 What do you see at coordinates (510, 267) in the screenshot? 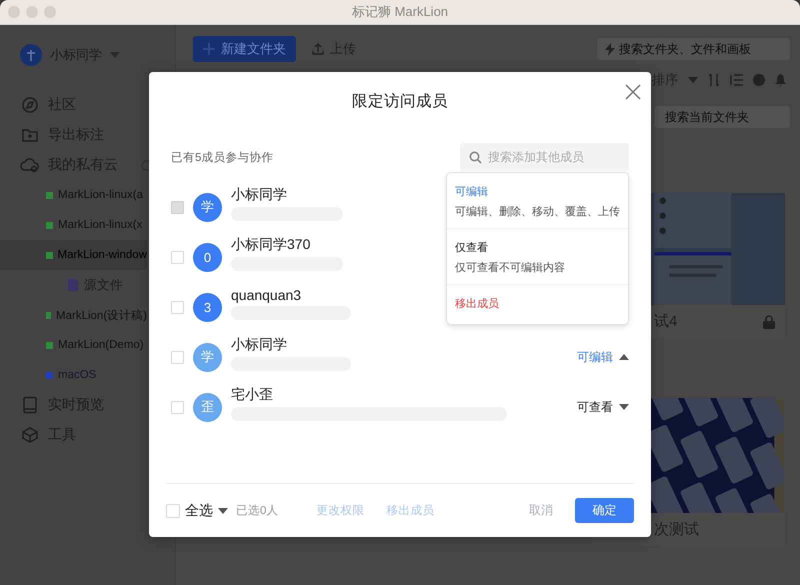
I see `option-description: 仅可查看不可编辑内容` at bounding box center [510, 267].